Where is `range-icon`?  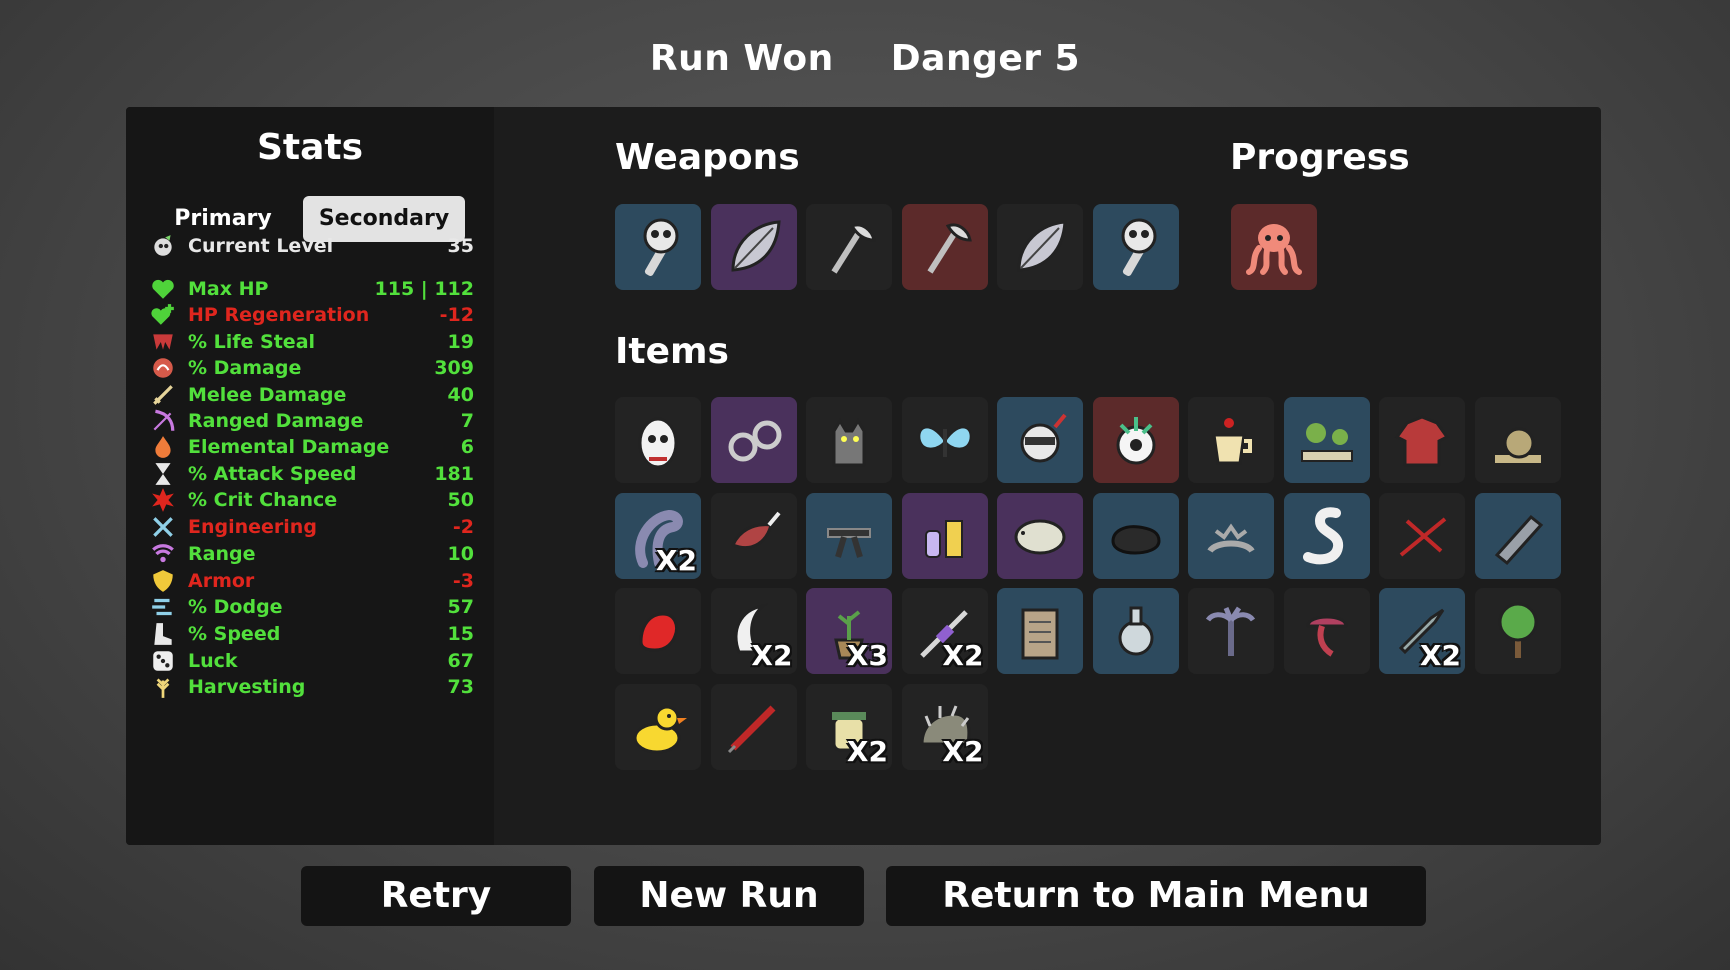 range-icon is located at coordinates (163, 554).